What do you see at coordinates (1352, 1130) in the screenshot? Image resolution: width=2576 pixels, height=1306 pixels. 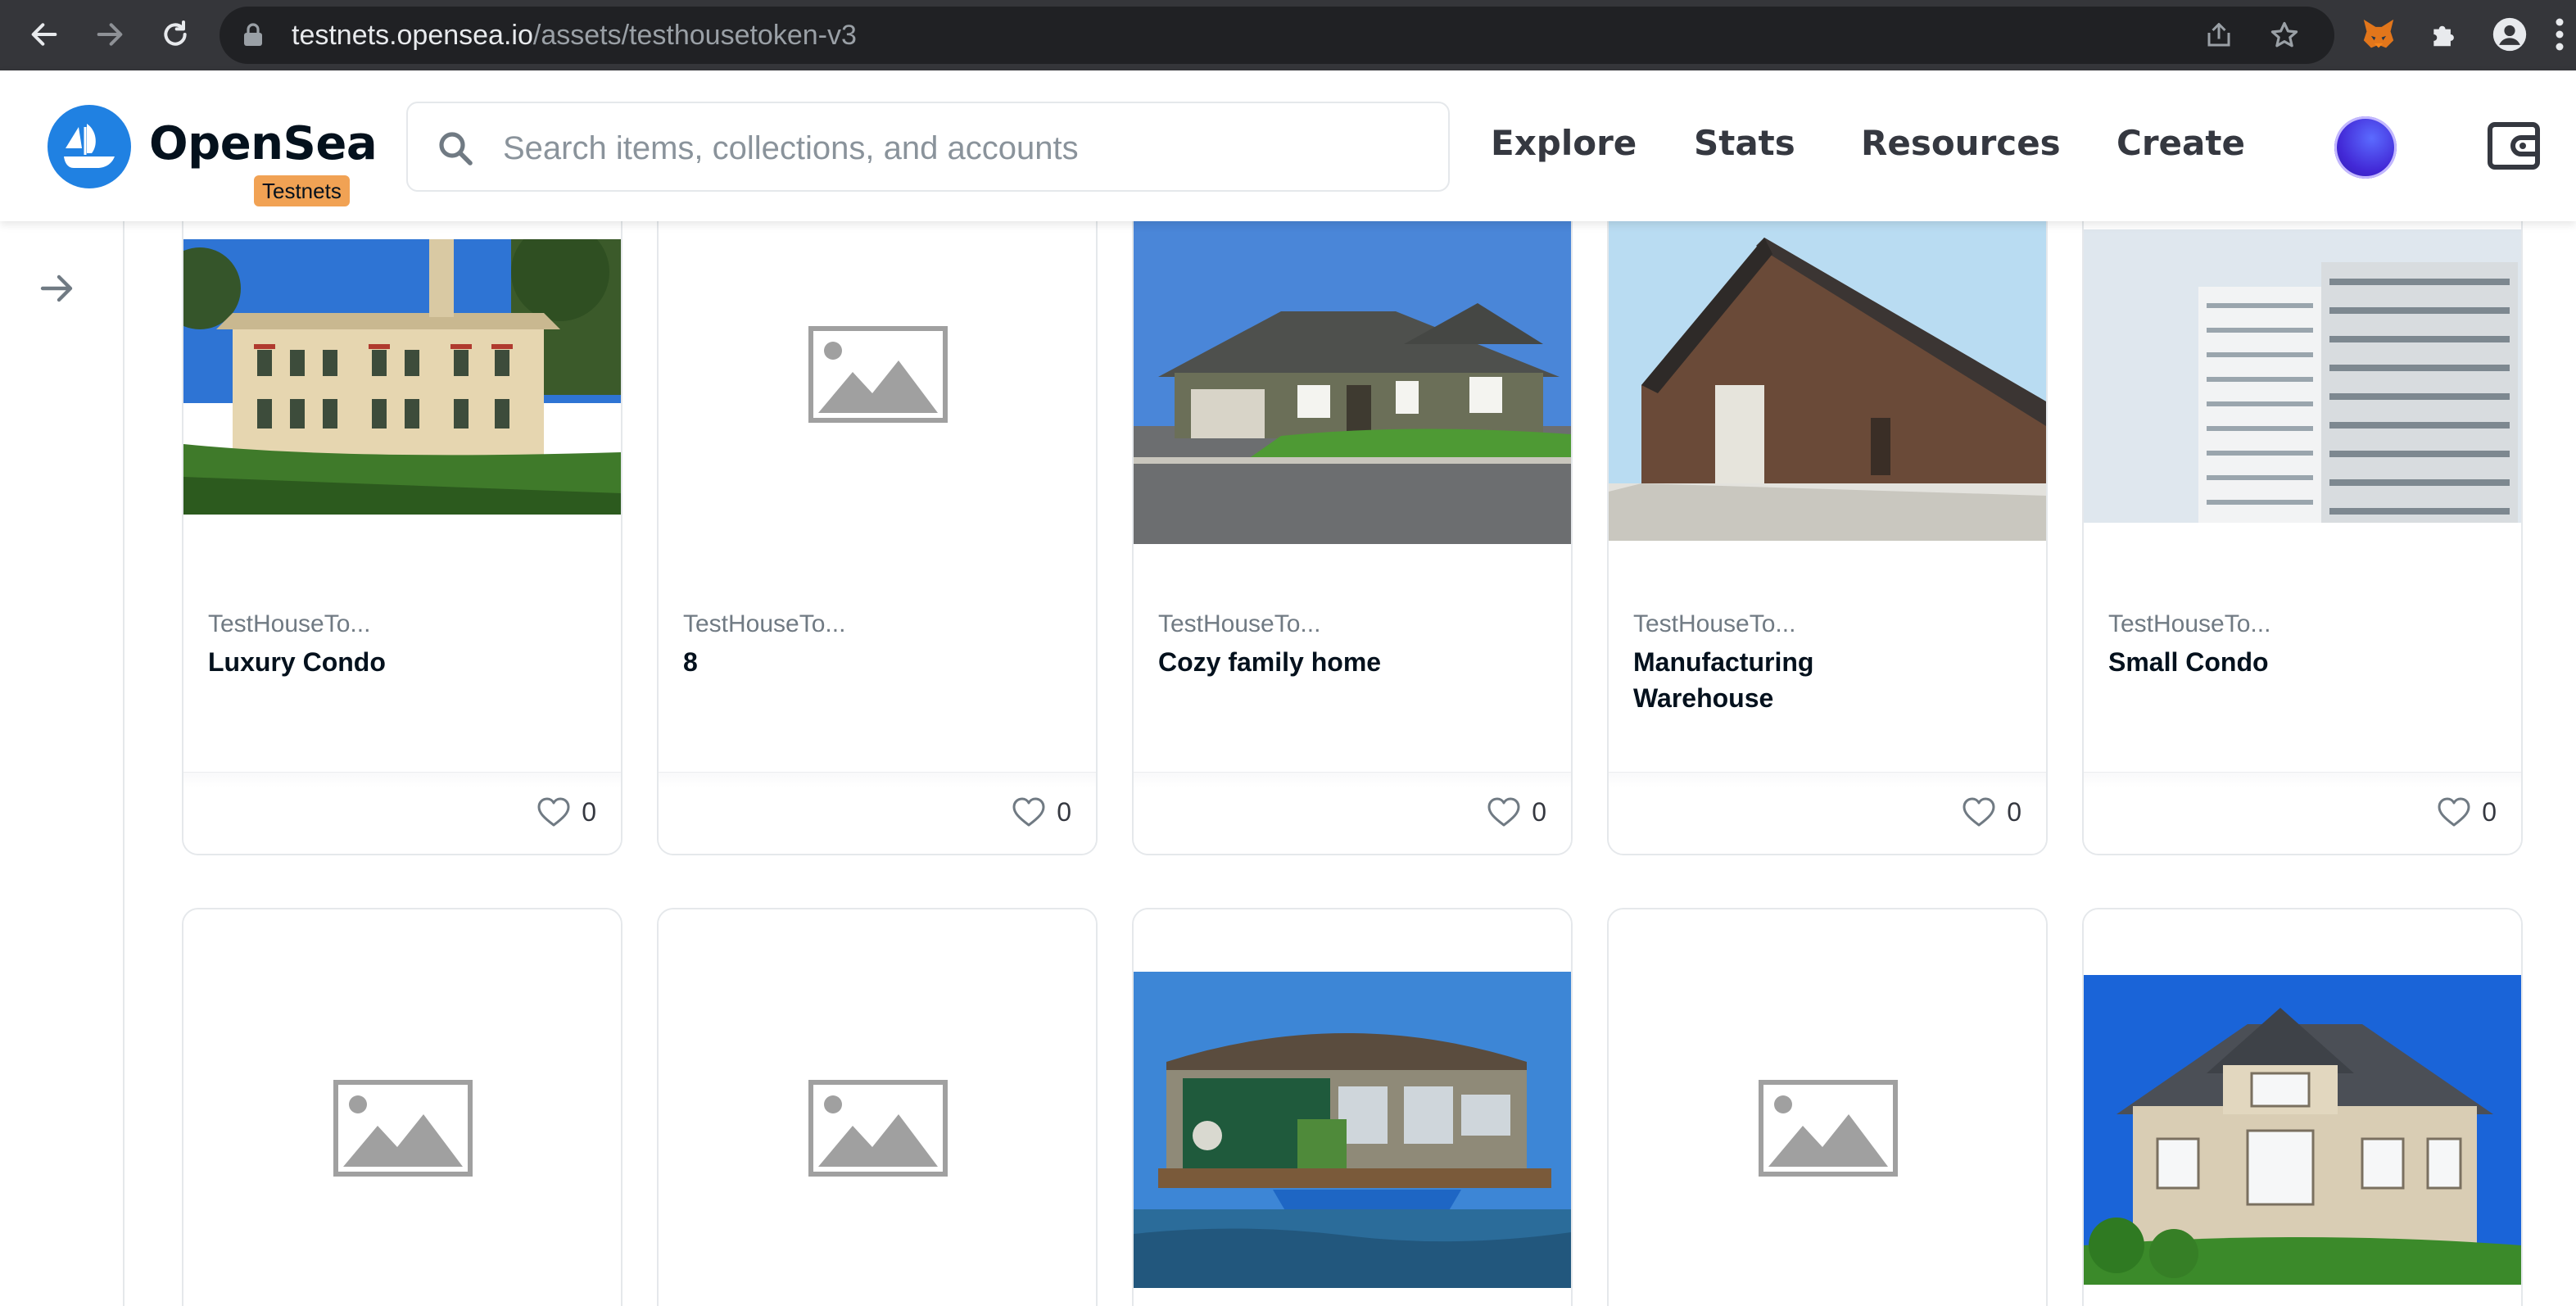 I see `houseboat-photo` at bounding box center [1352, 1130].